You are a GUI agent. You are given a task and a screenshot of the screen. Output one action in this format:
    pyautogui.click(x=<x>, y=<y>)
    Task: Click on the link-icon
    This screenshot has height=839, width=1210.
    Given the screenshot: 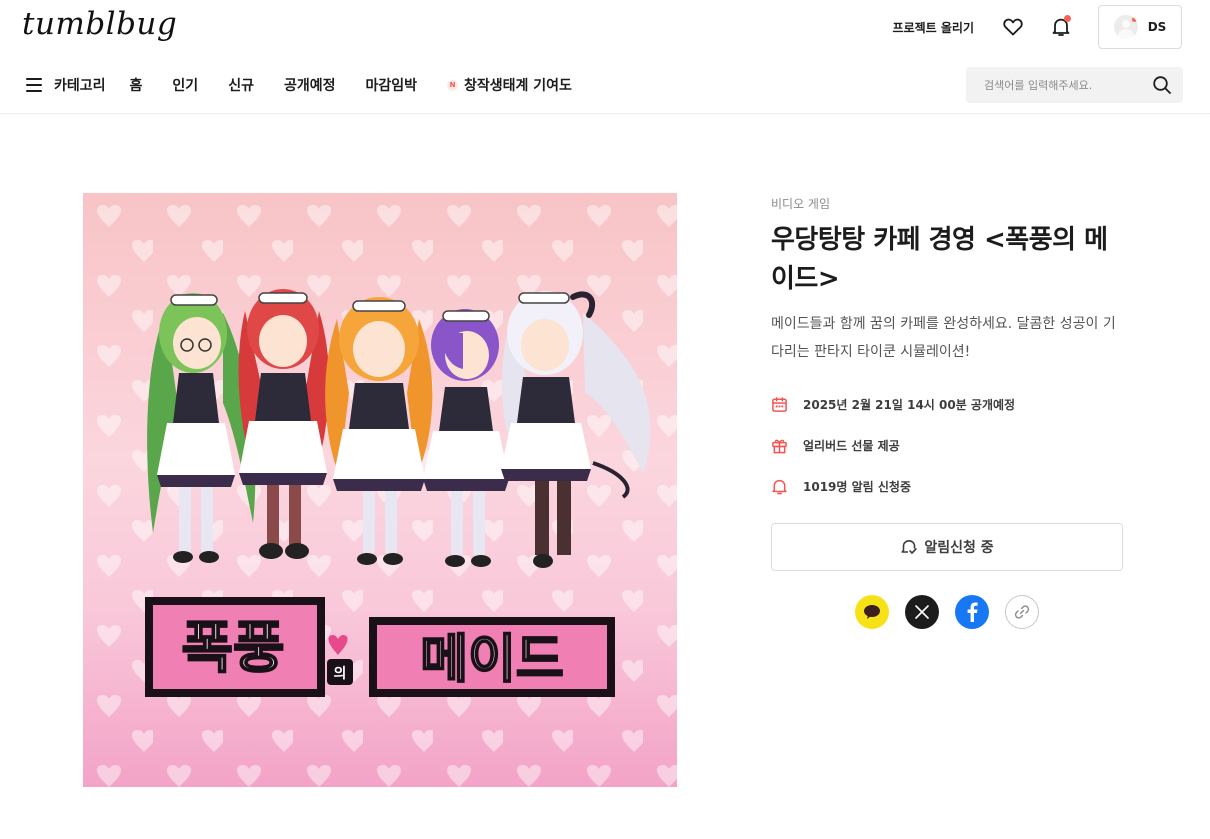 What is the action you would take?
    pyautogui.click(x=1022, y=612)
    